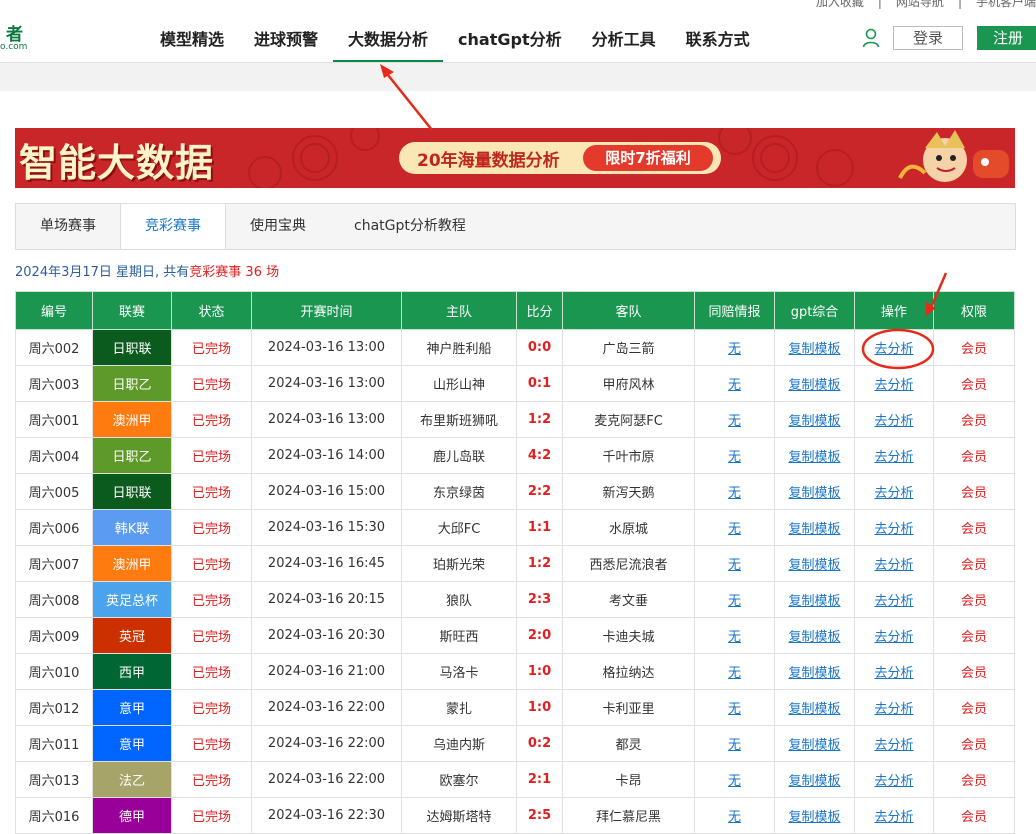 The width and height of the screenshot is (1036, 834). I want to click on match-id: 周六011, so click(54, 743).